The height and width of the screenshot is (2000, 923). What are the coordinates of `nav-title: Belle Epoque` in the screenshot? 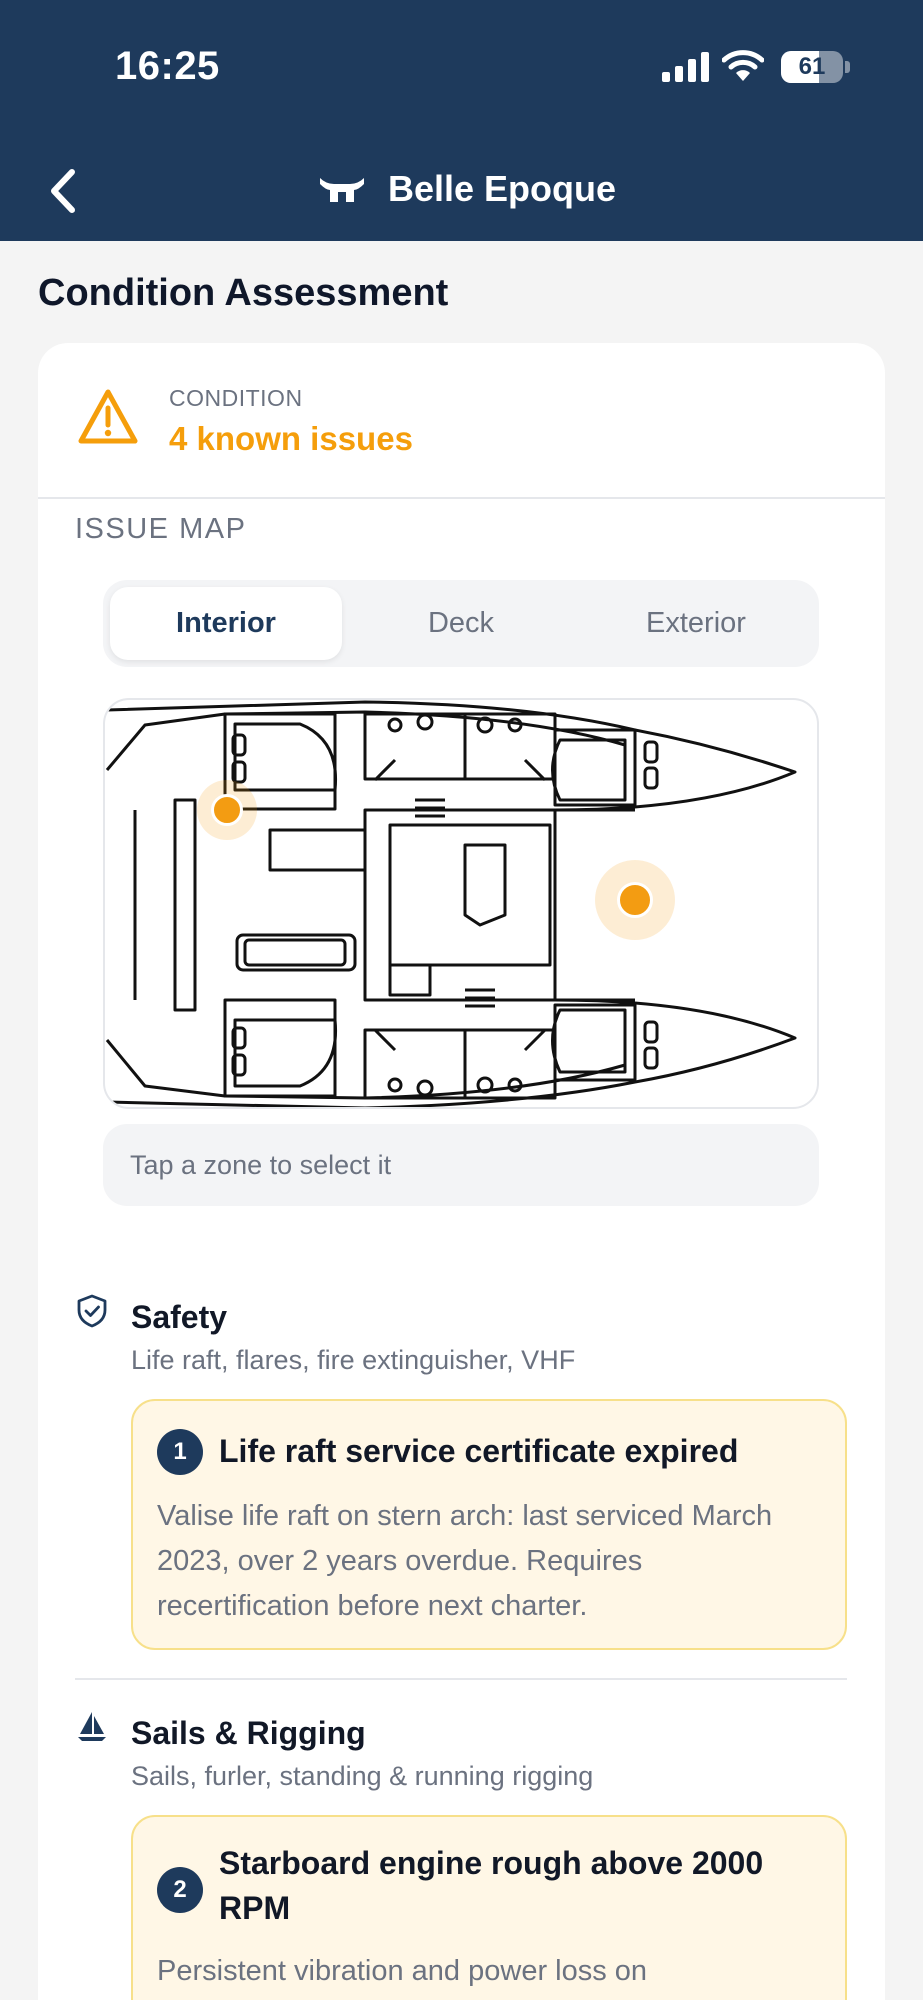 It's located at (502, 188).